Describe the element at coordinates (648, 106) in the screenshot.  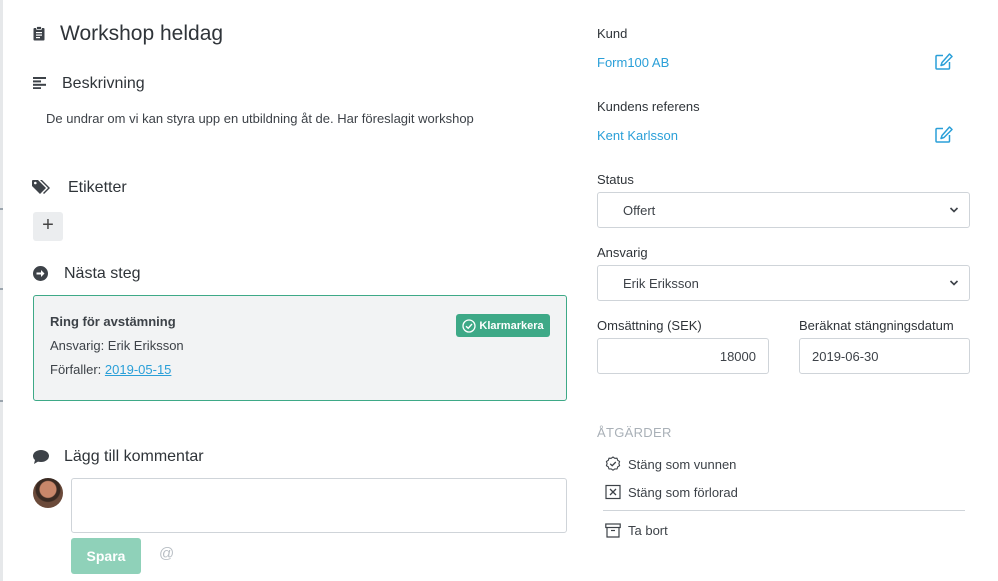
I see `reference-label: Kundens referens` at that location.